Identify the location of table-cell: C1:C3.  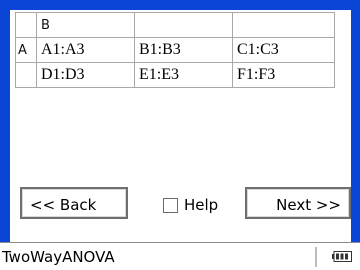
(283, 50).